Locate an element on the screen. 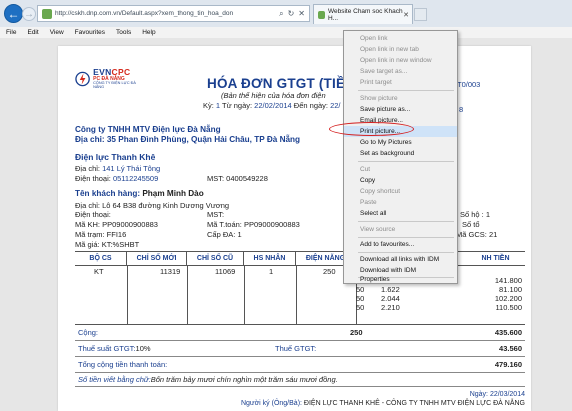  invoice-subtitle: (Bản thể hiện của hóa đơn điện is located at coordinates (273, 95).